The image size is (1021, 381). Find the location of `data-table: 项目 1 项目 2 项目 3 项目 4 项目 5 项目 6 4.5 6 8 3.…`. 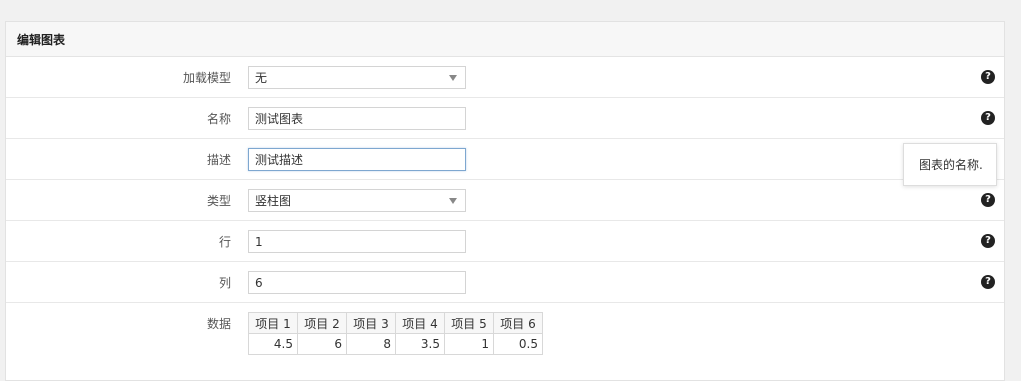

data-table: 项目 1 项目 2 项目 3 项目 4 项目 5 项目 6 4.5 6 8 3.… is located at coordinates (395, 333).